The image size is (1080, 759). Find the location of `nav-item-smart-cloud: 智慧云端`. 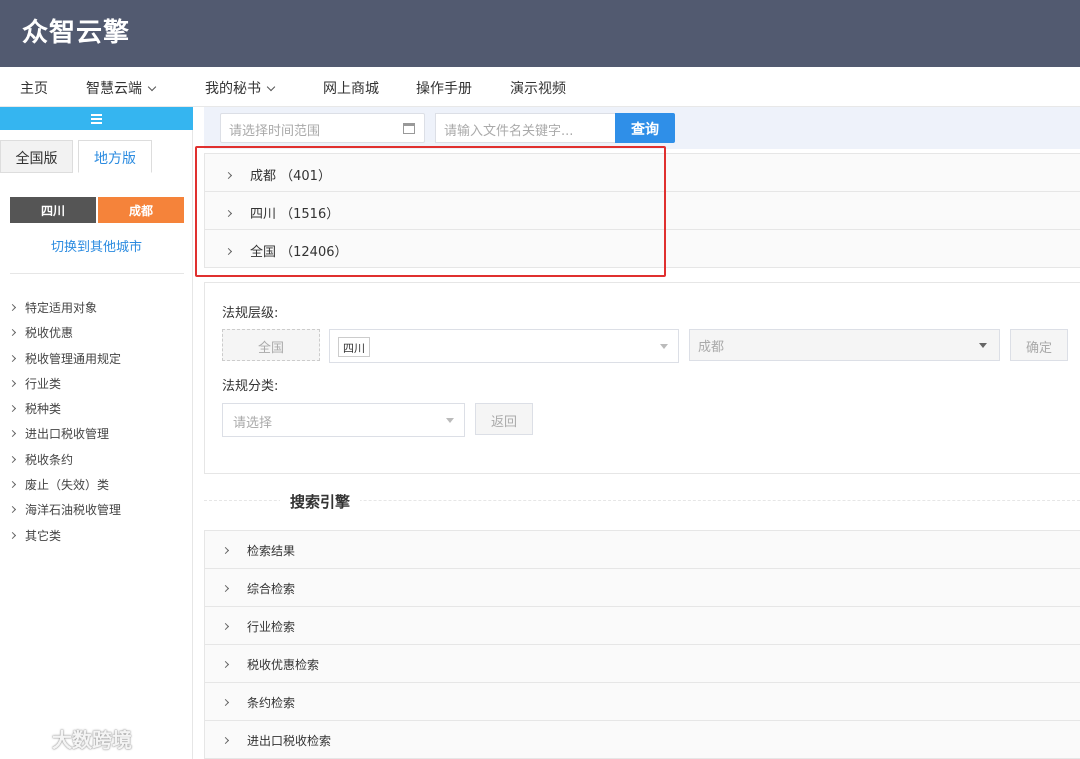

nav-item-smart-cloud: 智慧云端 is located at coordinates (121, 88).